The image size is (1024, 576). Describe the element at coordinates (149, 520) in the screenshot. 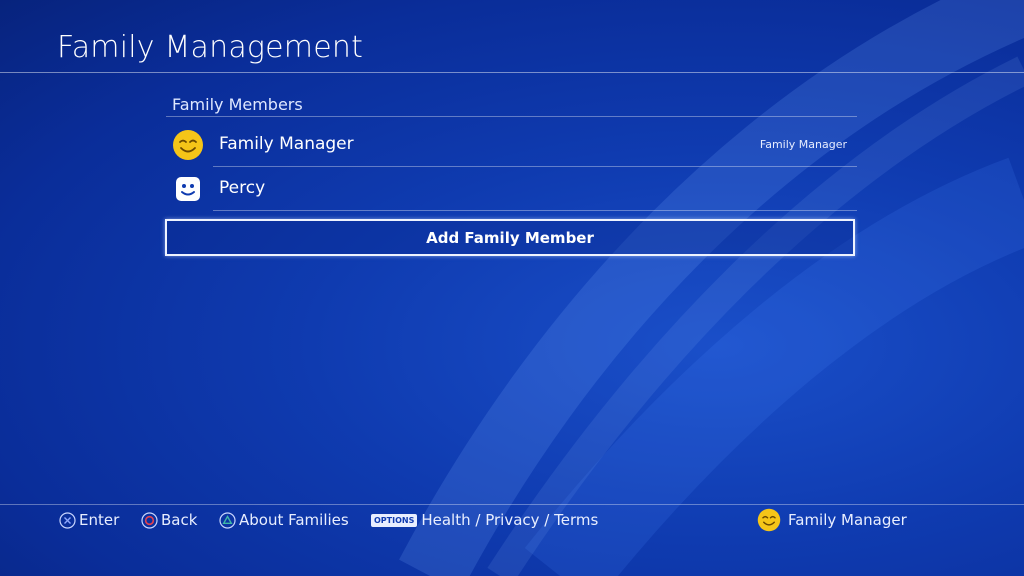

I see `circle-button-icon` at that location.